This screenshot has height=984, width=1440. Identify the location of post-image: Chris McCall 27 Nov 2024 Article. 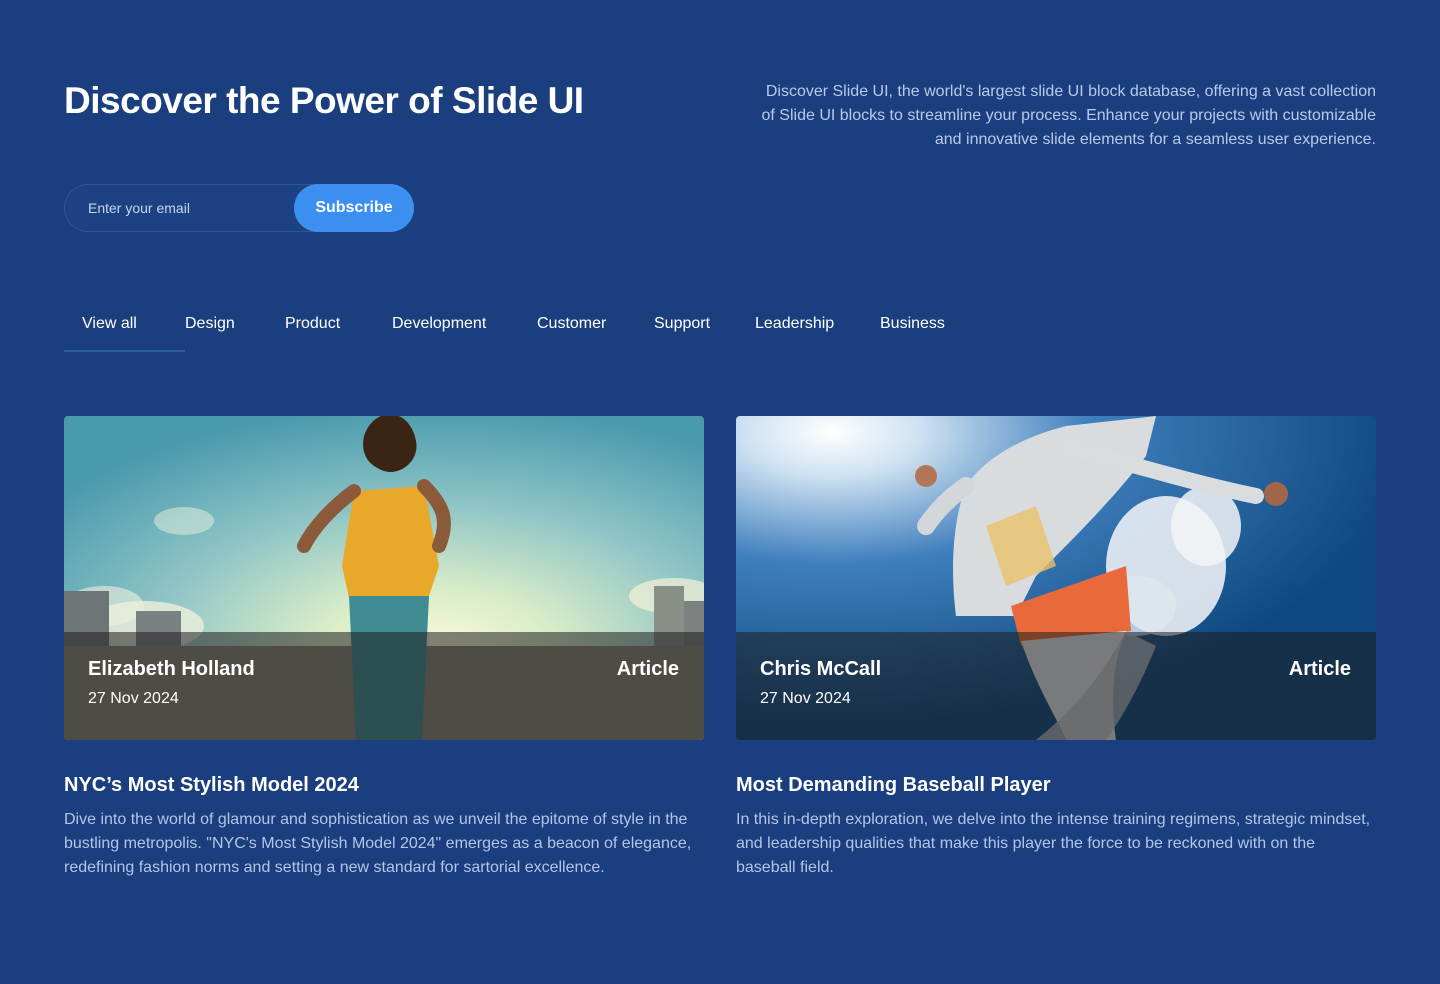
(1056, 578).